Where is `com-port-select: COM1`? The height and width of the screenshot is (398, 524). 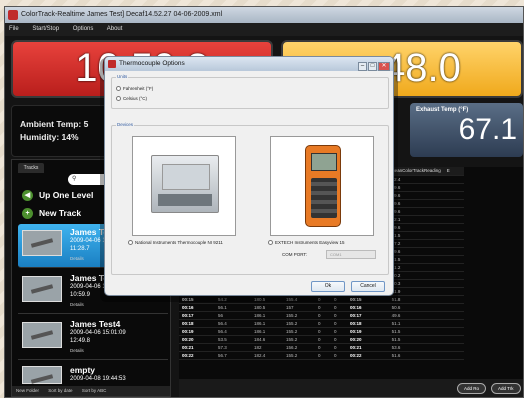 com-port-select: COM1 is located at coordinates (351, 254).